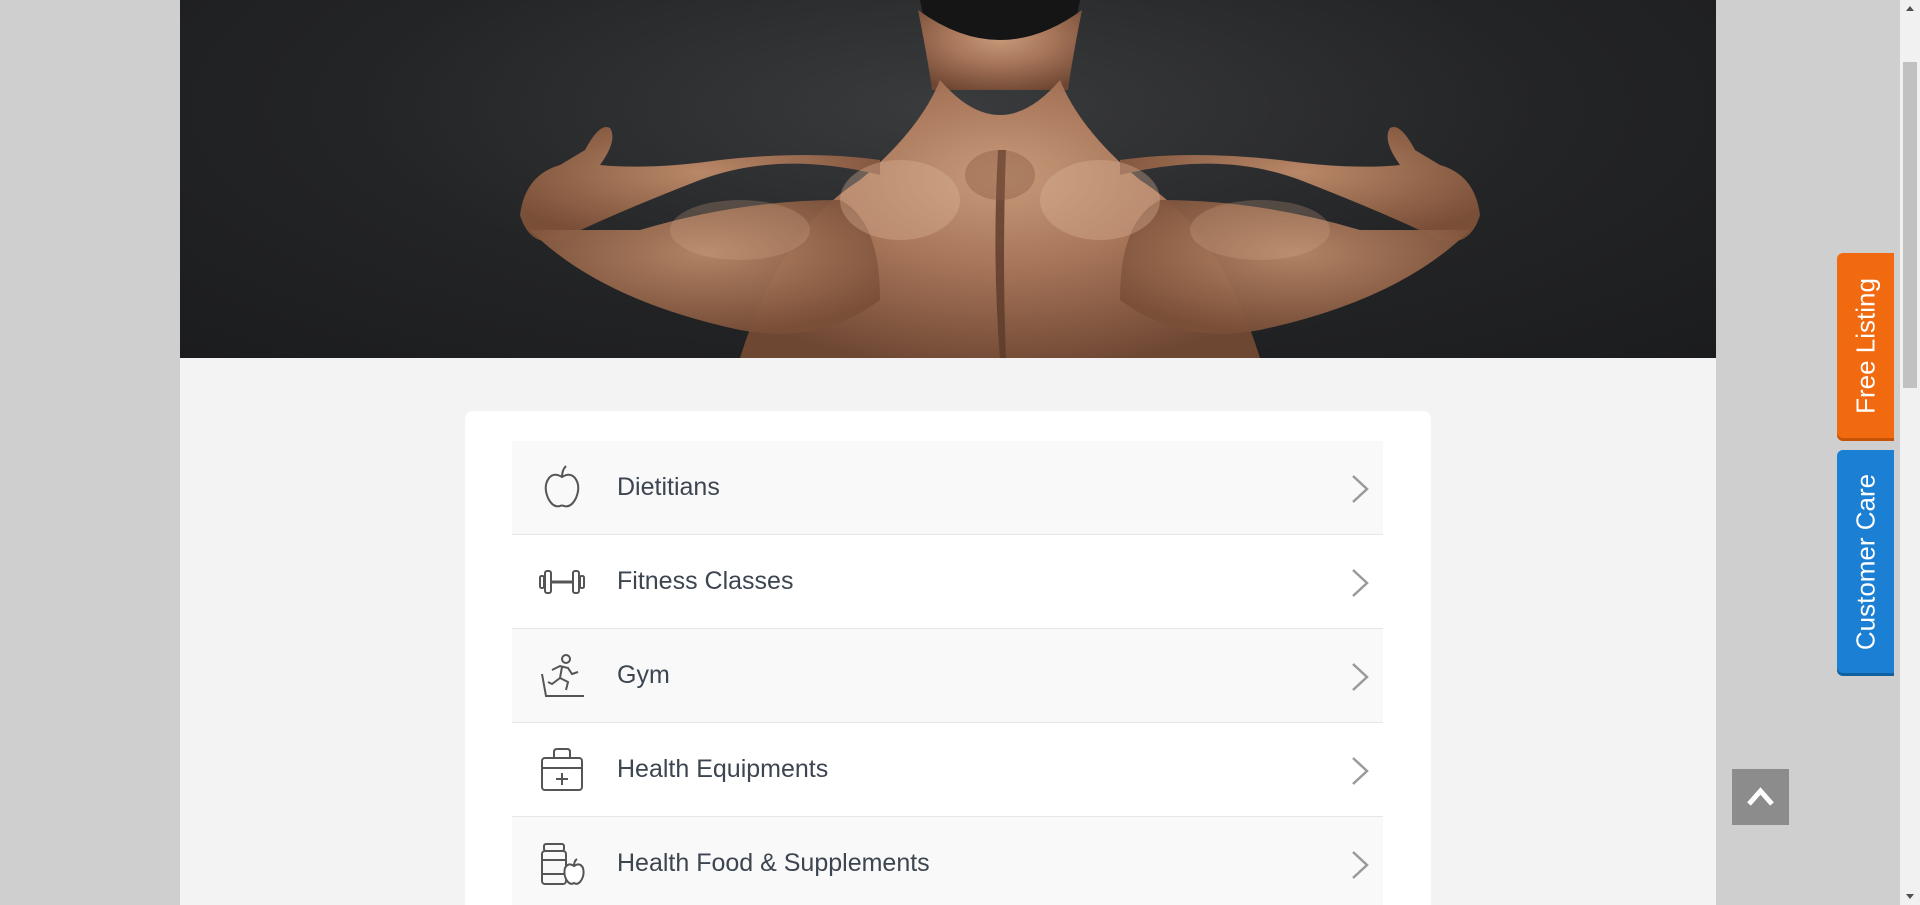 Image resolution: width=1920 pixels, height=905 pixels. I want to click on chevron-up-icon, so click(1760, 796).